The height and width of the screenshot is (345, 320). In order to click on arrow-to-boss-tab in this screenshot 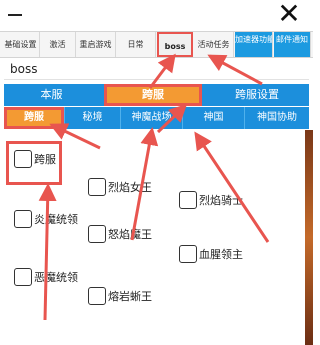, I will do `click(162, 71)`.